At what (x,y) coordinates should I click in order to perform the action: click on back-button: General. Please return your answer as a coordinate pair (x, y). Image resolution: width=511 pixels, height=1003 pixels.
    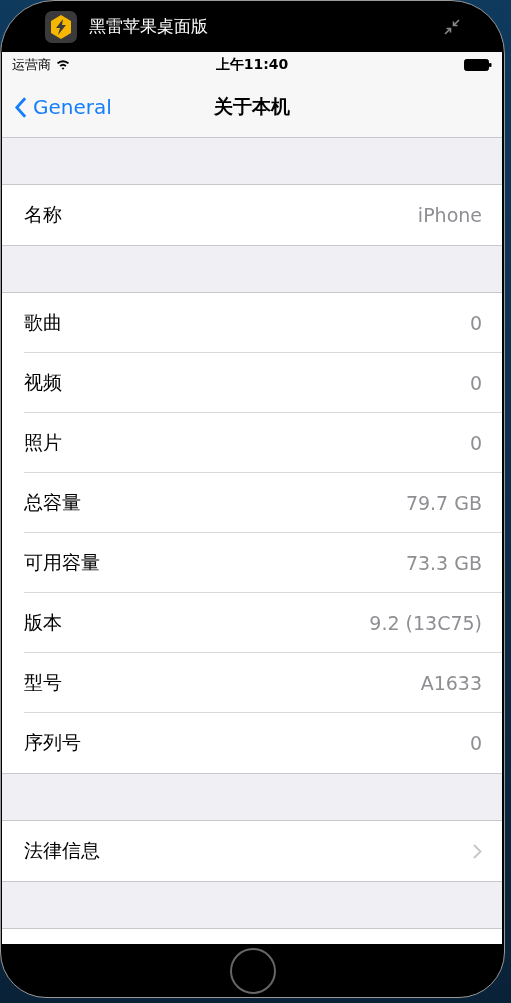
    Looking at the image, I should click on (57, 107).